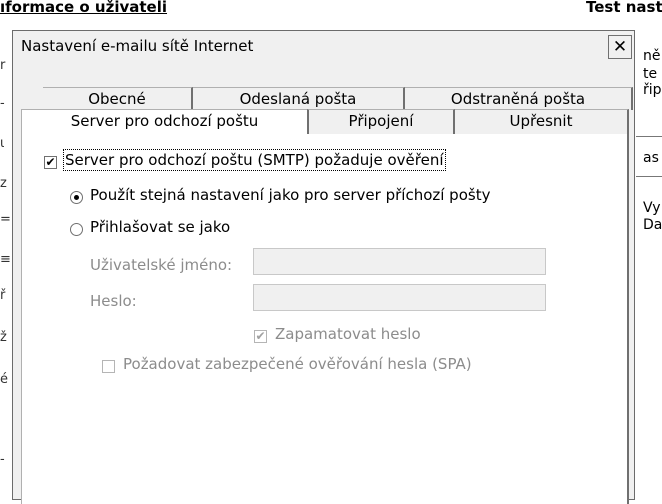 The image size is (662, 504). Describe the element at coordinates (4, 379) in the screenshot. I see `background-fragment: é` at that location.